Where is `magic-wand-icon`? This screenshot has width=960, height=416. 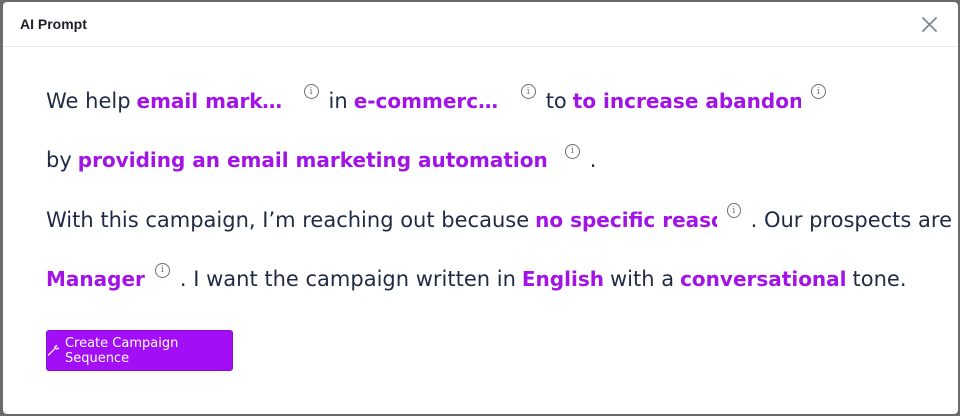
magic-wand-icon is located at coordinates (53, 350).